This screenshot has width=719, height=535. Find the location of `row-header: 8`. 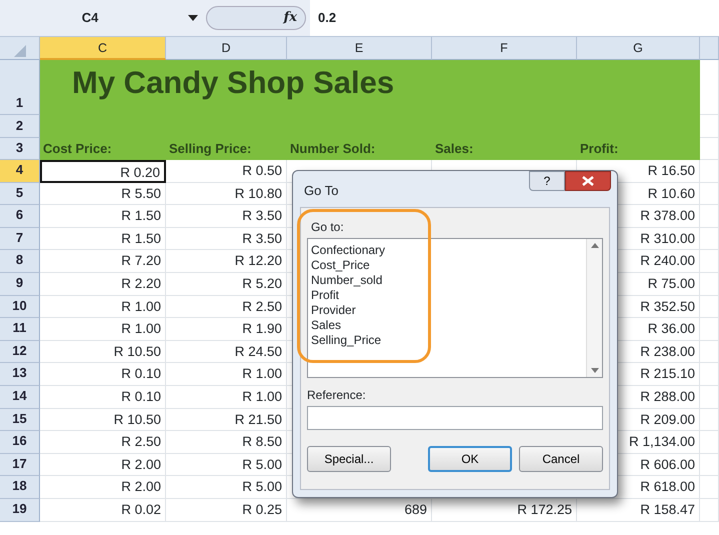

row-header: 8 is located at coordinates (20, 261).